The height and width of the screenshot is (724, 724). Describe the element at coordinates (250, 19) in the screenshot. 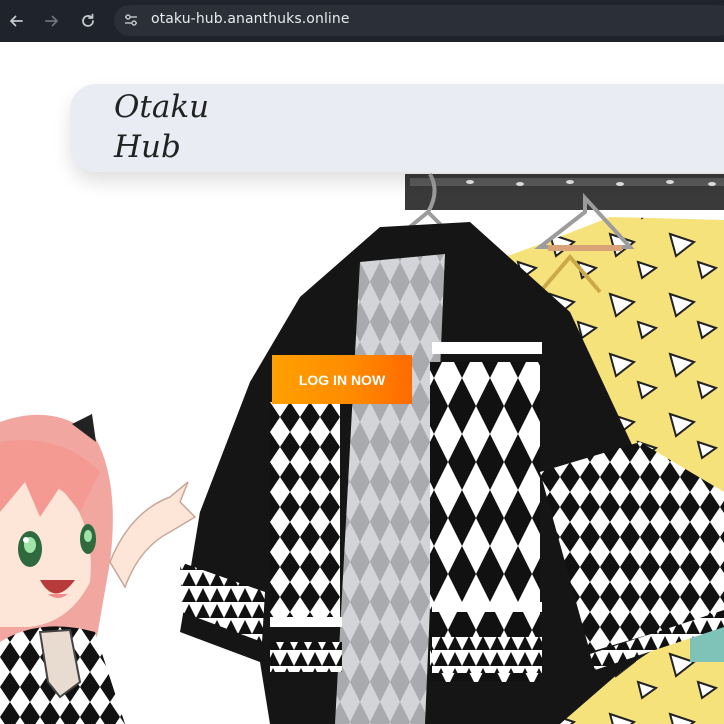

I see `url-text: otaku-hub.ananthuks.online` at that location.